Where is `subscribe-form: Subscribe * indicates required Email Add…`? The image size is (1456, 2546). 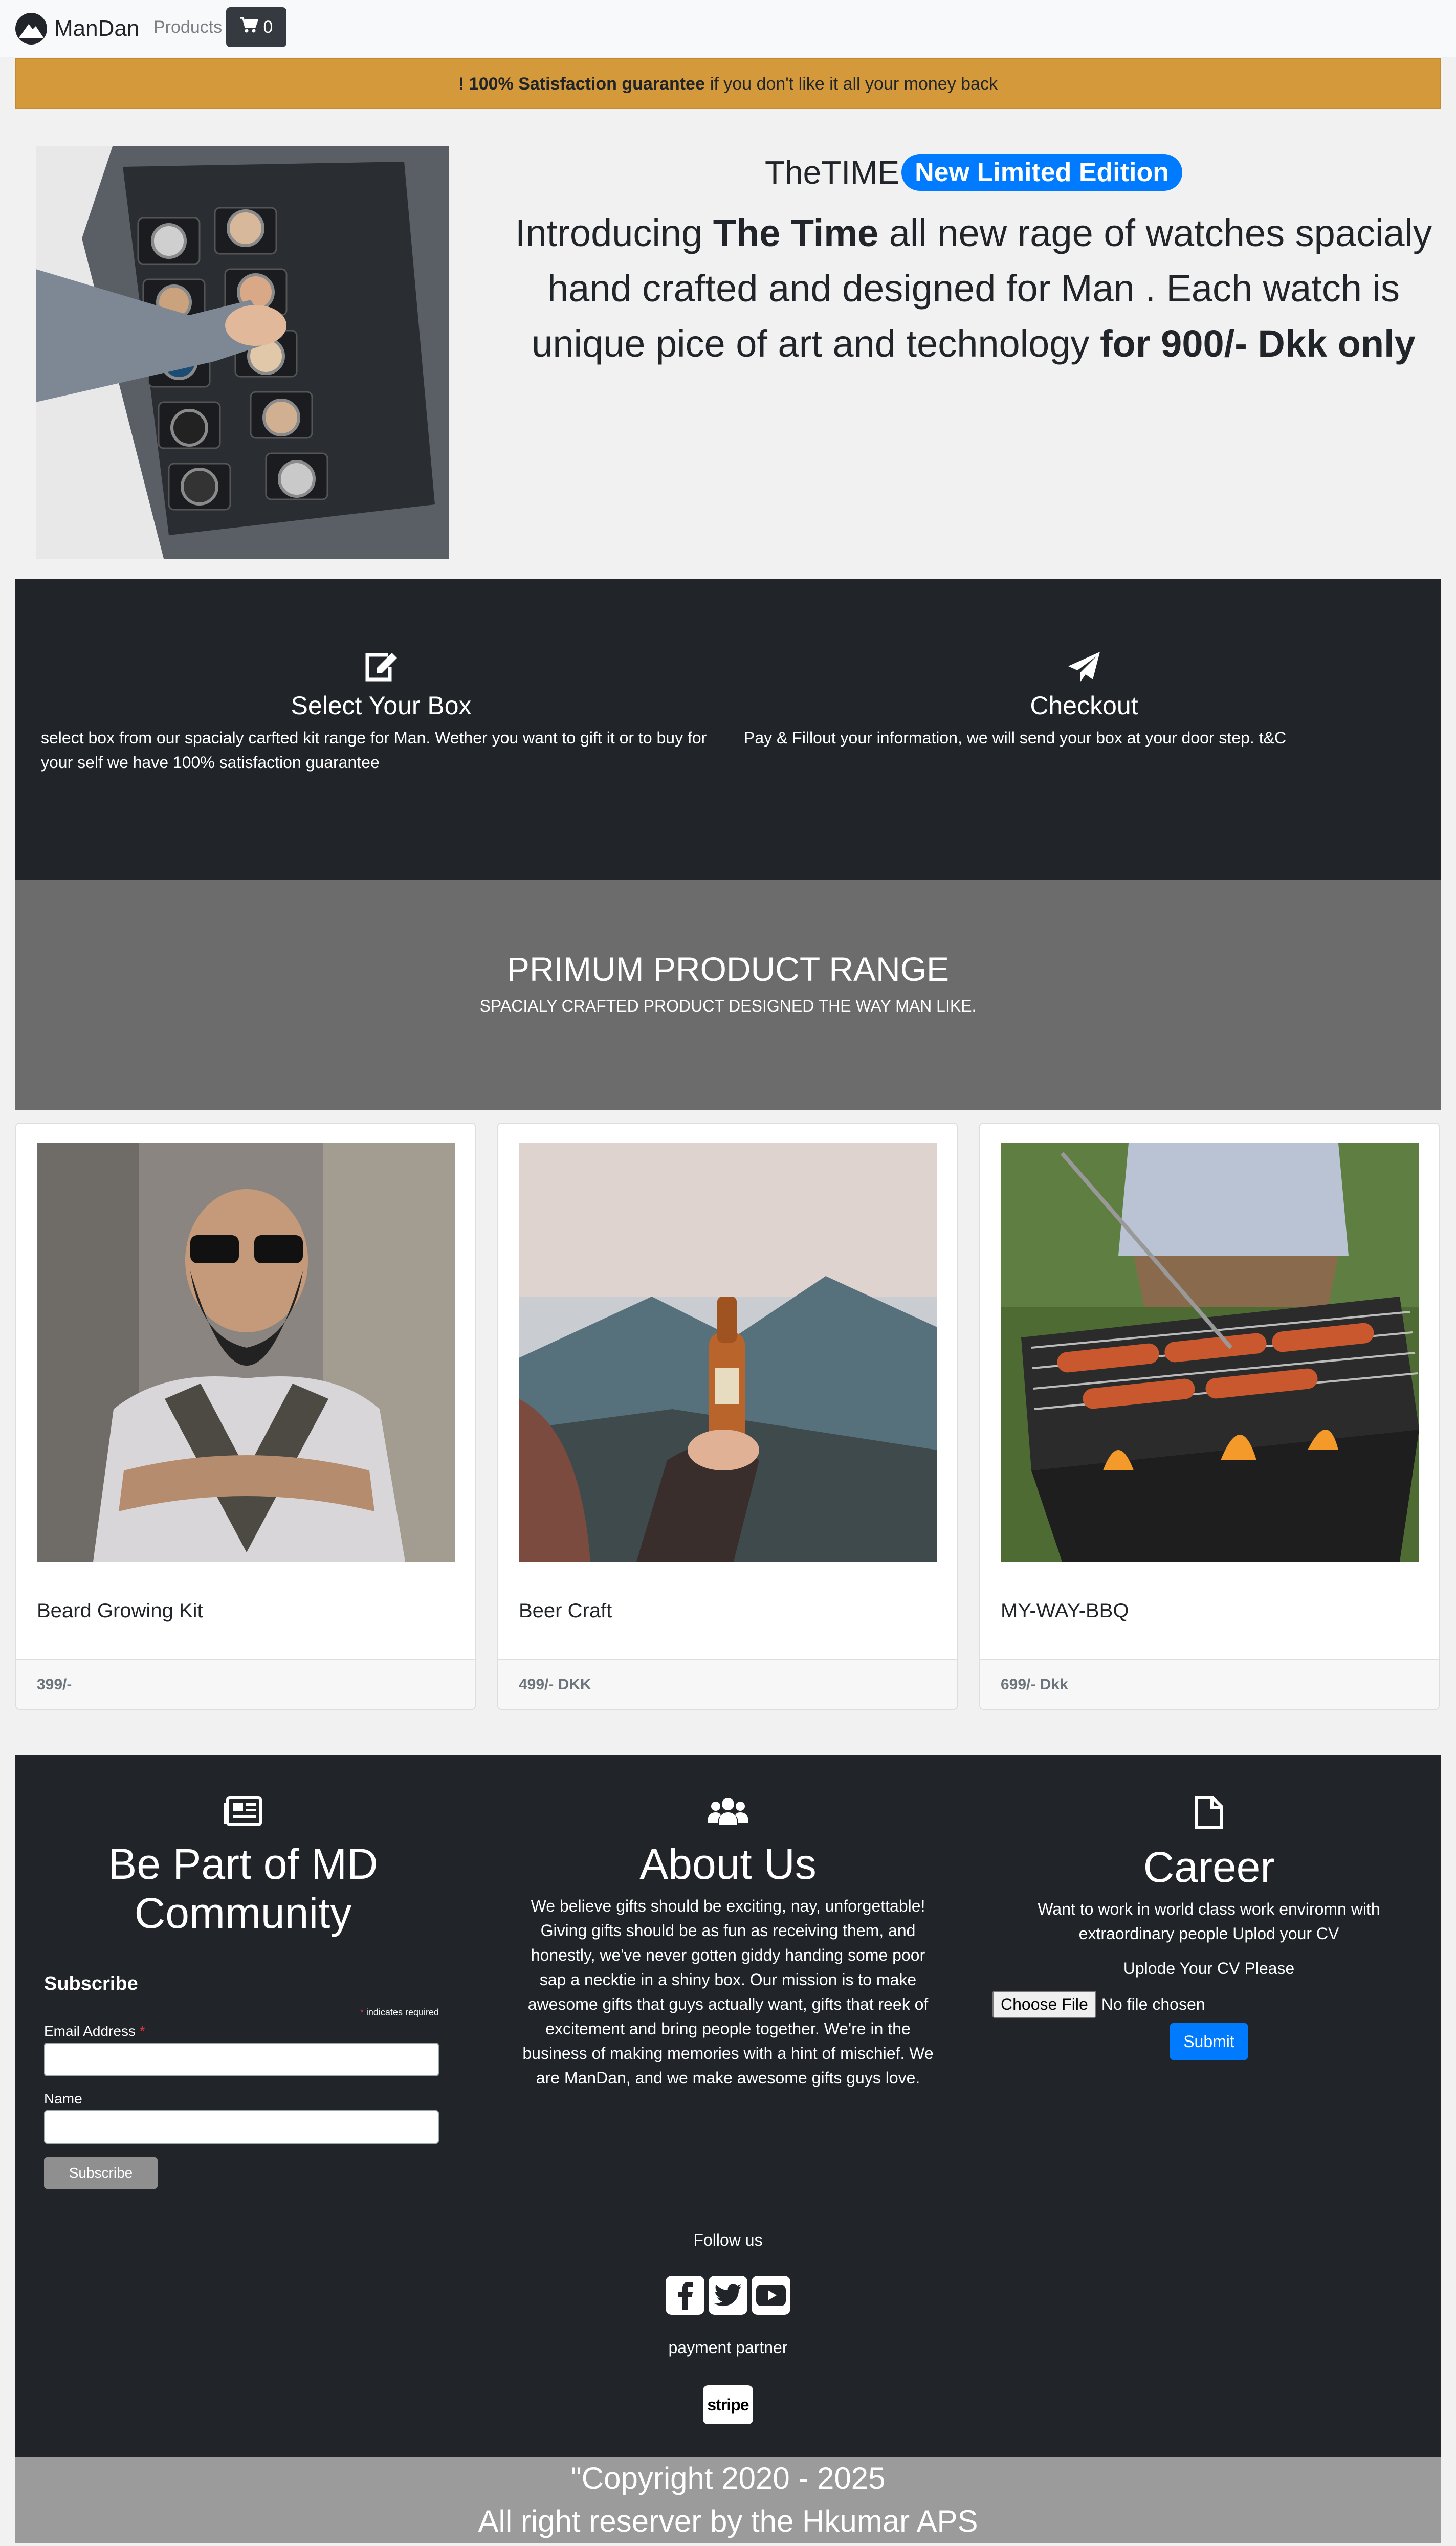
subscribe-form: Subscribe * indicates required Email Add… is located at coordinates (241, 2081).